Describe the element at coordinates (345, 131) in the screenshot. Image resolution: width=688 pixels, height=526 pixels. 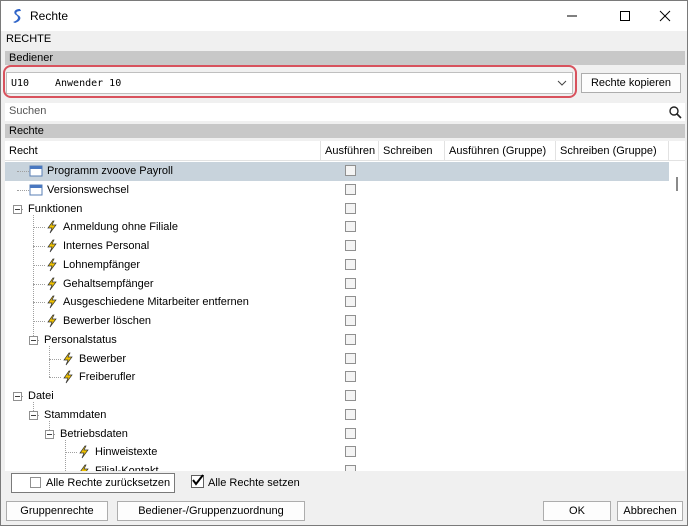
I see `rechte-section-header: Rechte` at that location.